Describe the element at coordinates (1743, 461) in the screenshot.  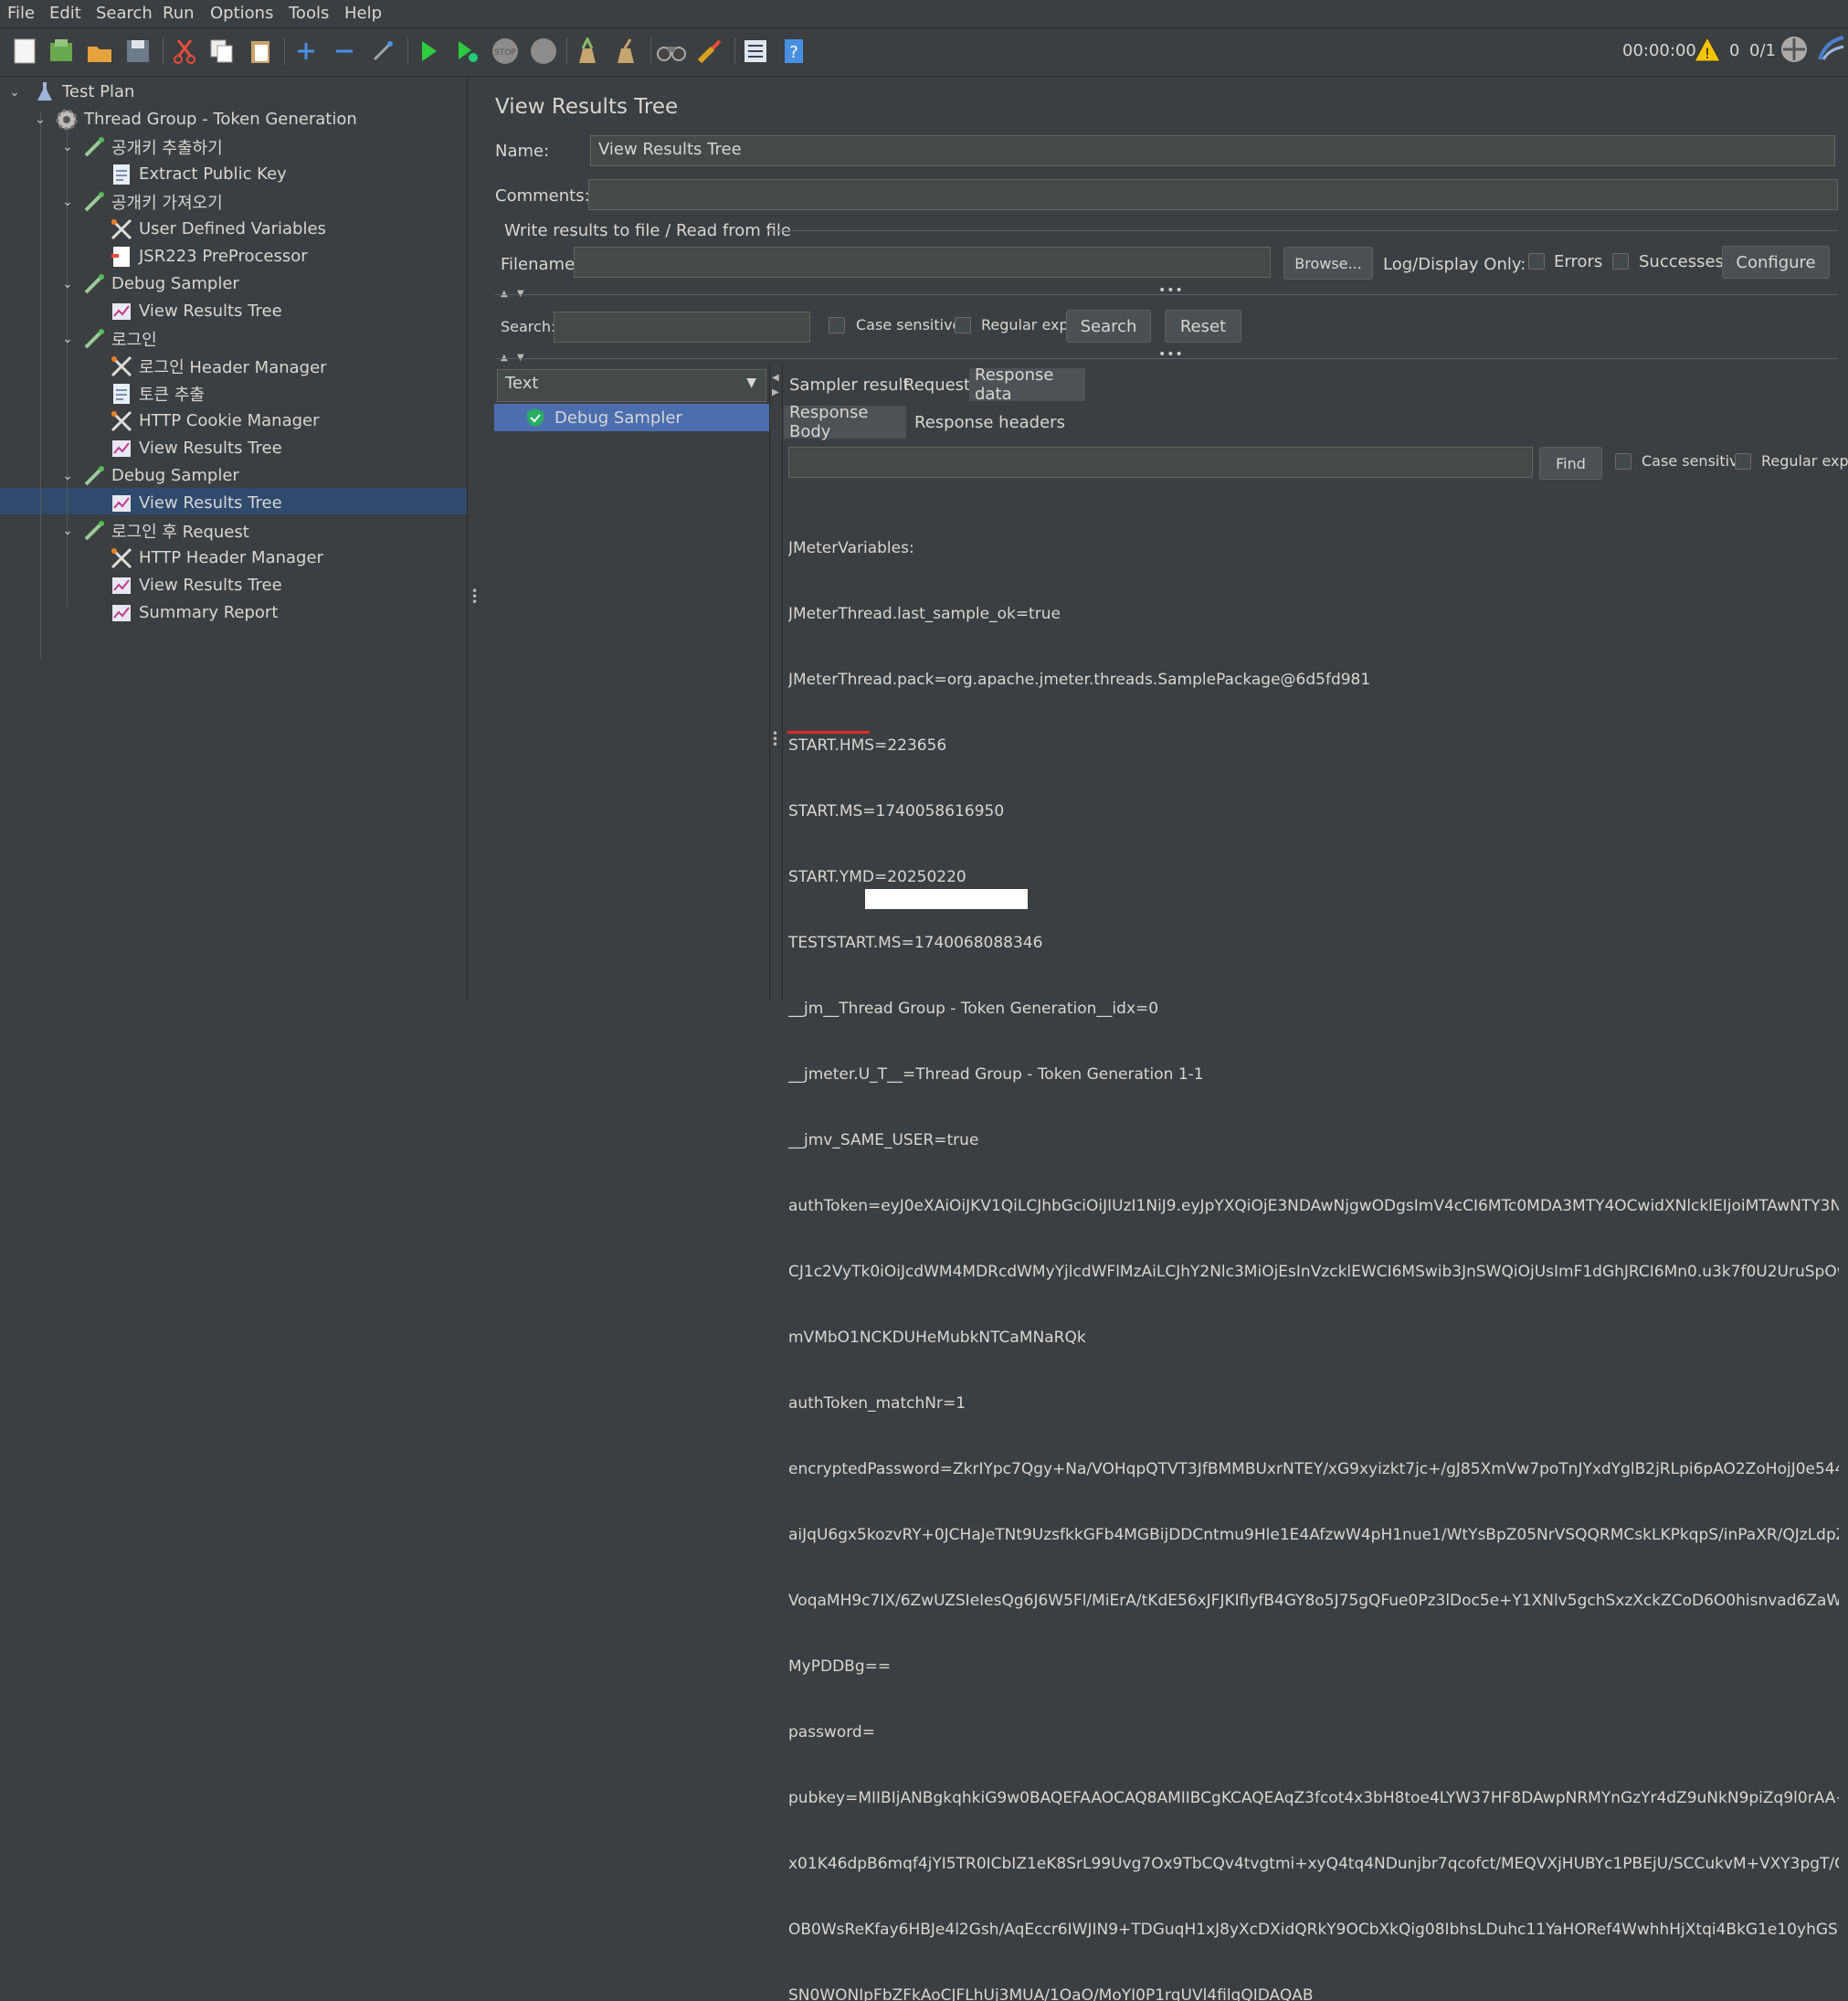
I see `find-regular-exp-checkbox` at that location.